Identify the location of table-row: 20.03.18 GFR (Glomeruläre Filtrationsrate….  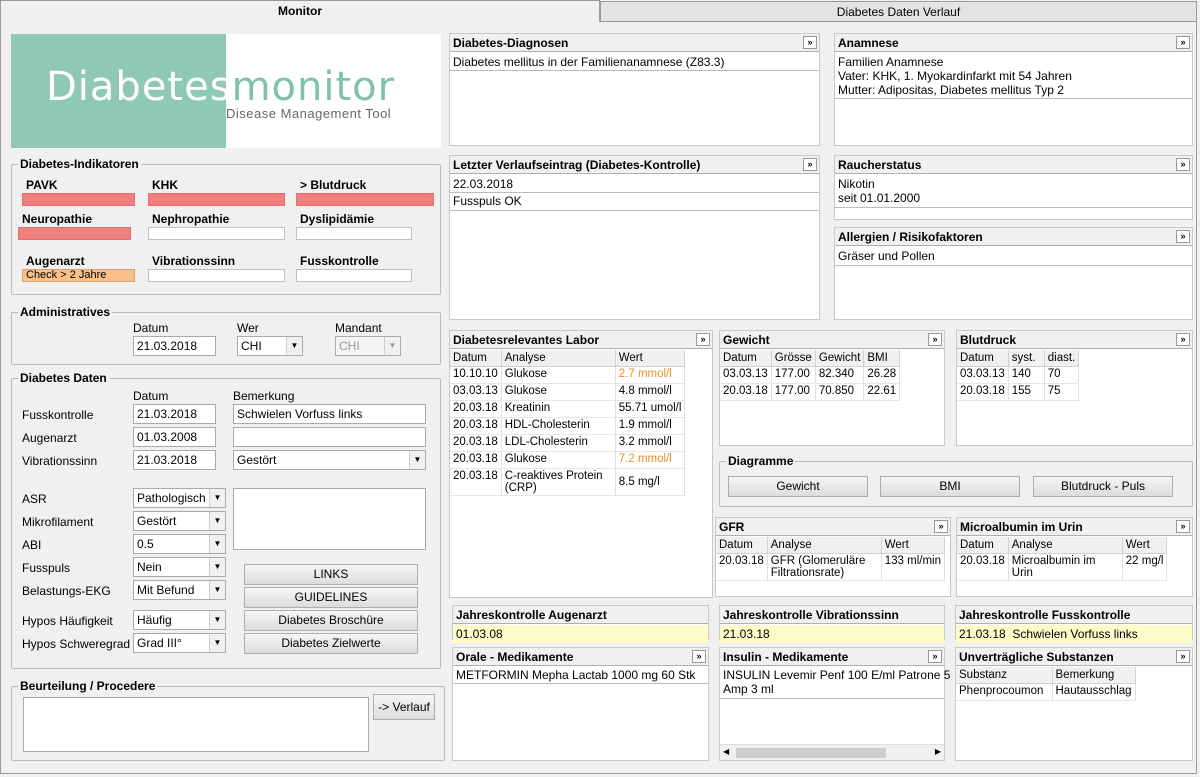
(831, 567).